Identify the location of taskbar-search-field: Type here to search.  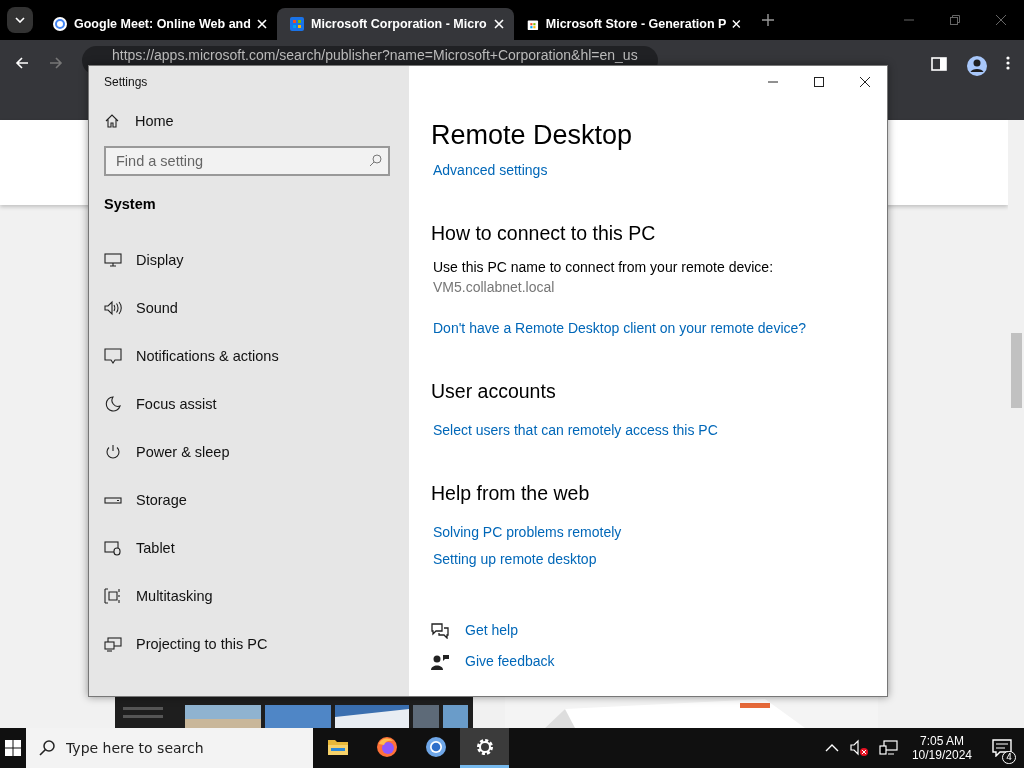
(169, 748).